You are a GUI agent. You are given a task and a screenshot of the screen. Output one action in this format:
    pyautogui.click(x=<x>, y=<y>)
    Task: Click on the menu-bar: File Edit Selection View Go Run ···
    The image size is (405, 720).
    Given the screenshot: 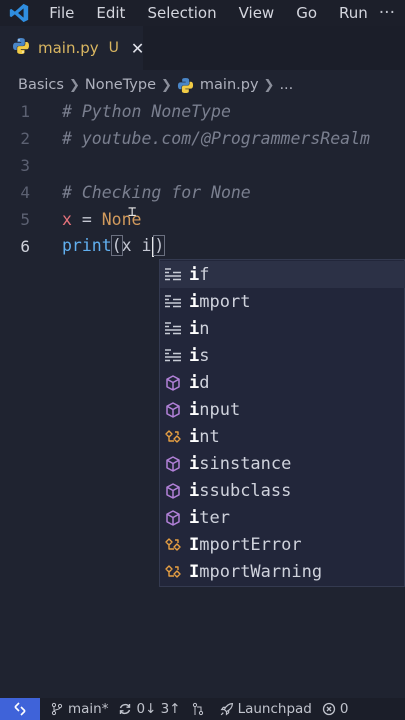 What is the action you would take?
    pyautogui.click(x=202, y=13)
    